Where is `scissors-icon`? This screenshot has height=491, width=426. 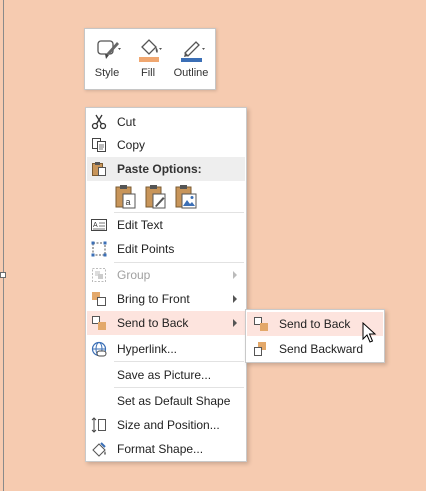 scissors-icon is located at coordinates (99, 122).